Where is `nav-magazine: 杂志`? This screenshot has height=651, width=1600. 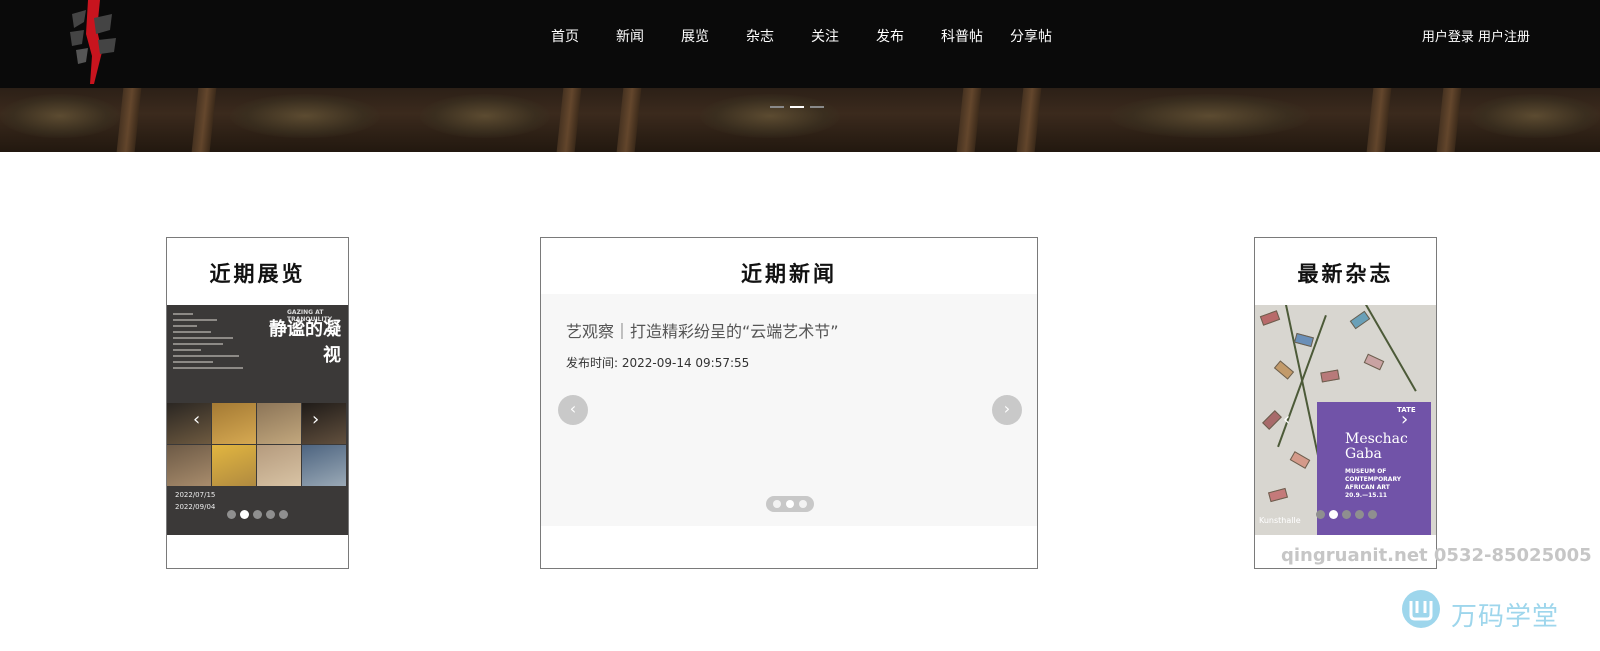 nav-magazine: 杂志 is located at coordinates (760, 36).